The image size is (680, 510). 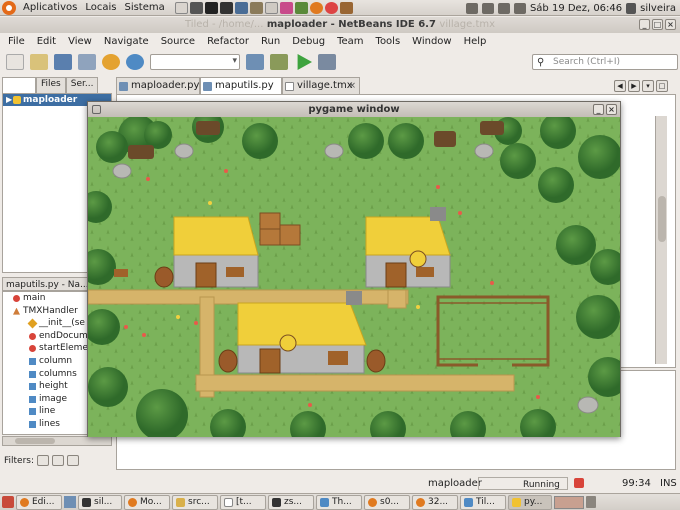 I want to click on editor-tabs: maploader.py maputils.py village.tmx ×, so click(x=396, y=85).